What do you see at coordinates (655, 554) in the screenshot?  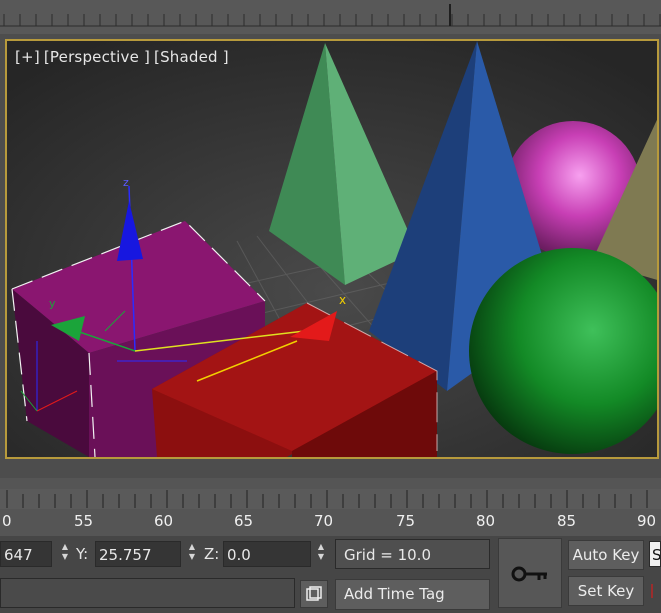 I see `key-filter-dropdown: S` at bounding box center [655, 554].